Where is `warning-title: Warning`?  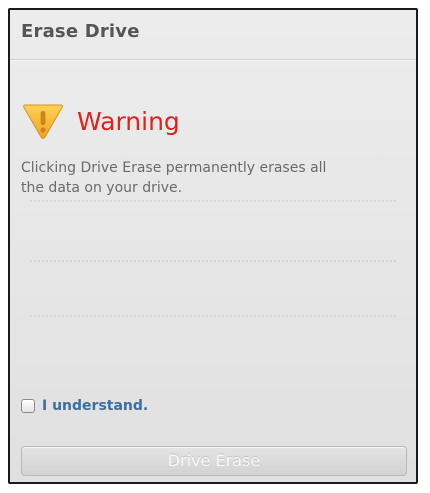 warning-title: Warning is located at coordinates (128, 121).